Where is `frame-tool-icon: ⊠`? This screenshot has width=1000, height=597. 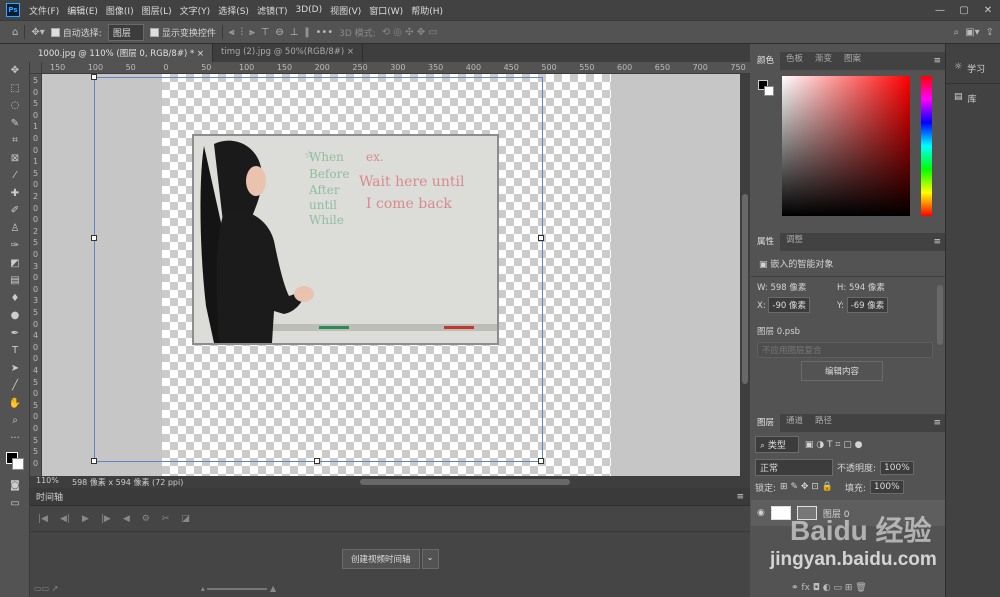 frame-tool-icon: ⊠ is located at coordinates (15, 159).